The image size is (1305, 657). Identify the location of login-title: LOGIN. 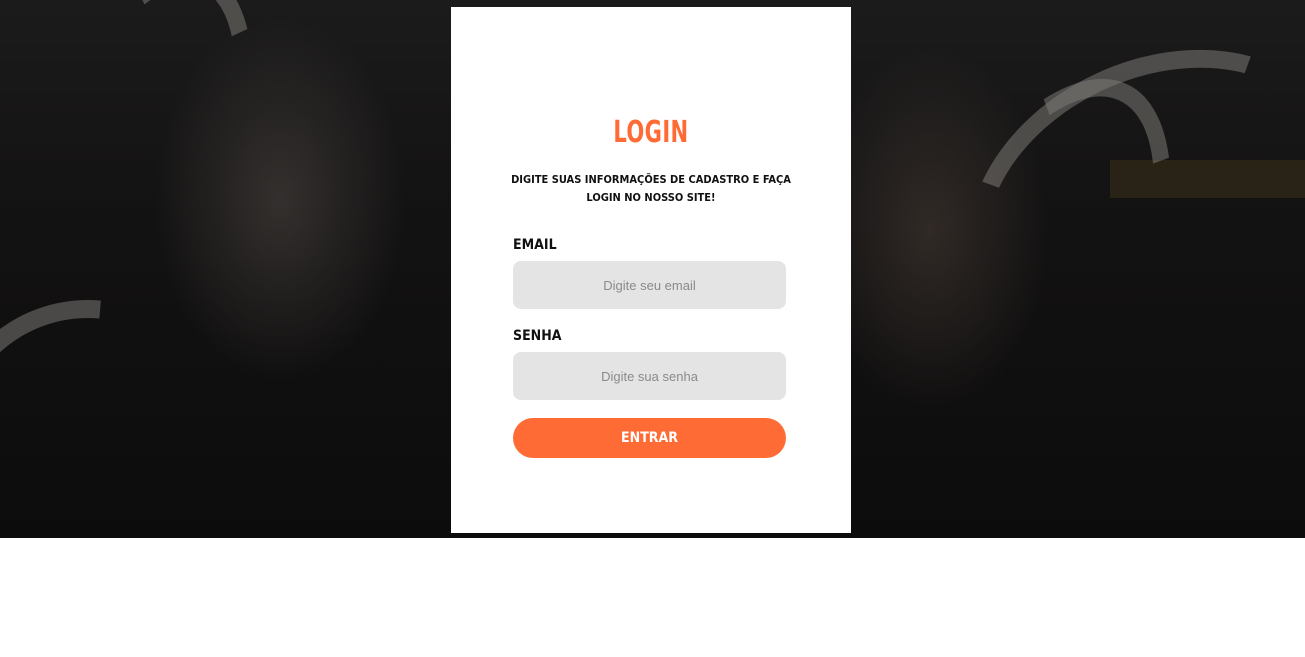
(651, 132).